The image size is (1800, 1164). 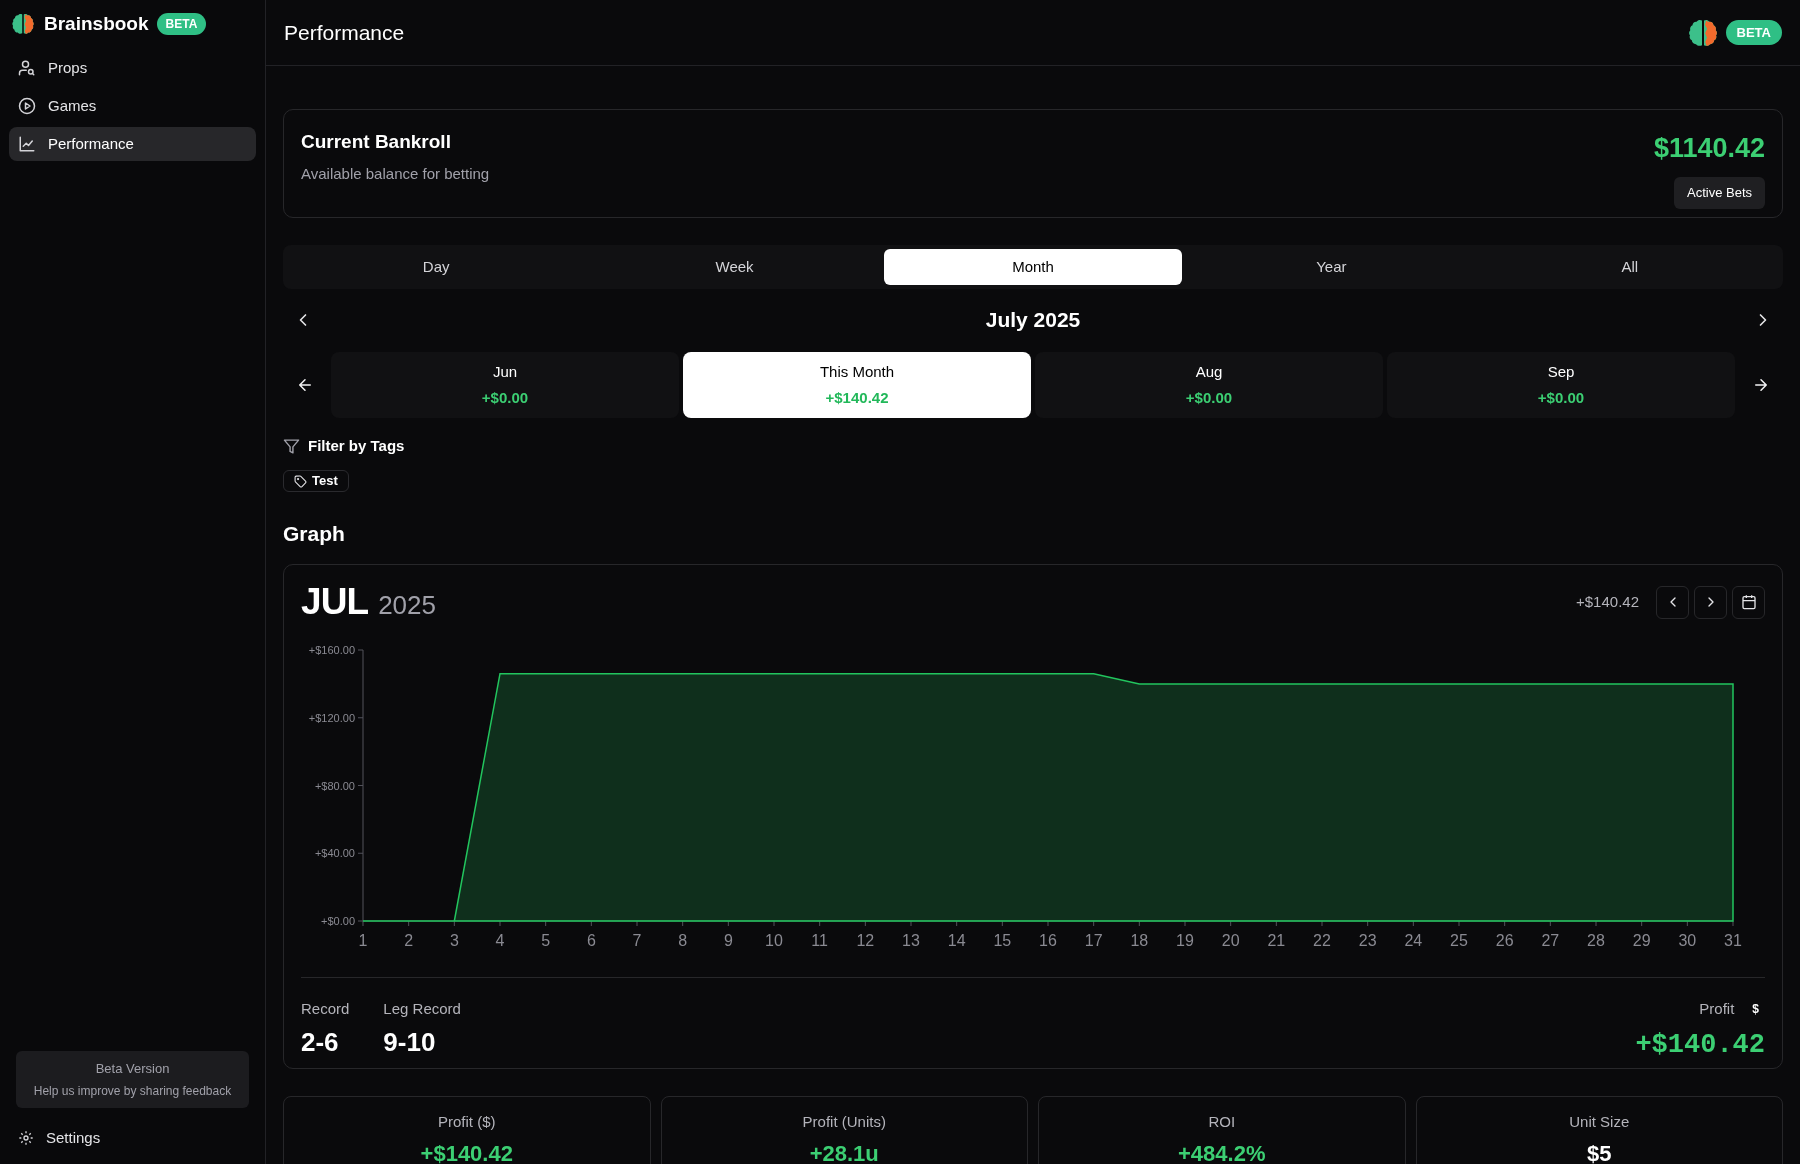 What do you see at coordinates (1596, 940) in the screenshot?
I see `x-axis-label: 28` at bounding box center [1596, 940].